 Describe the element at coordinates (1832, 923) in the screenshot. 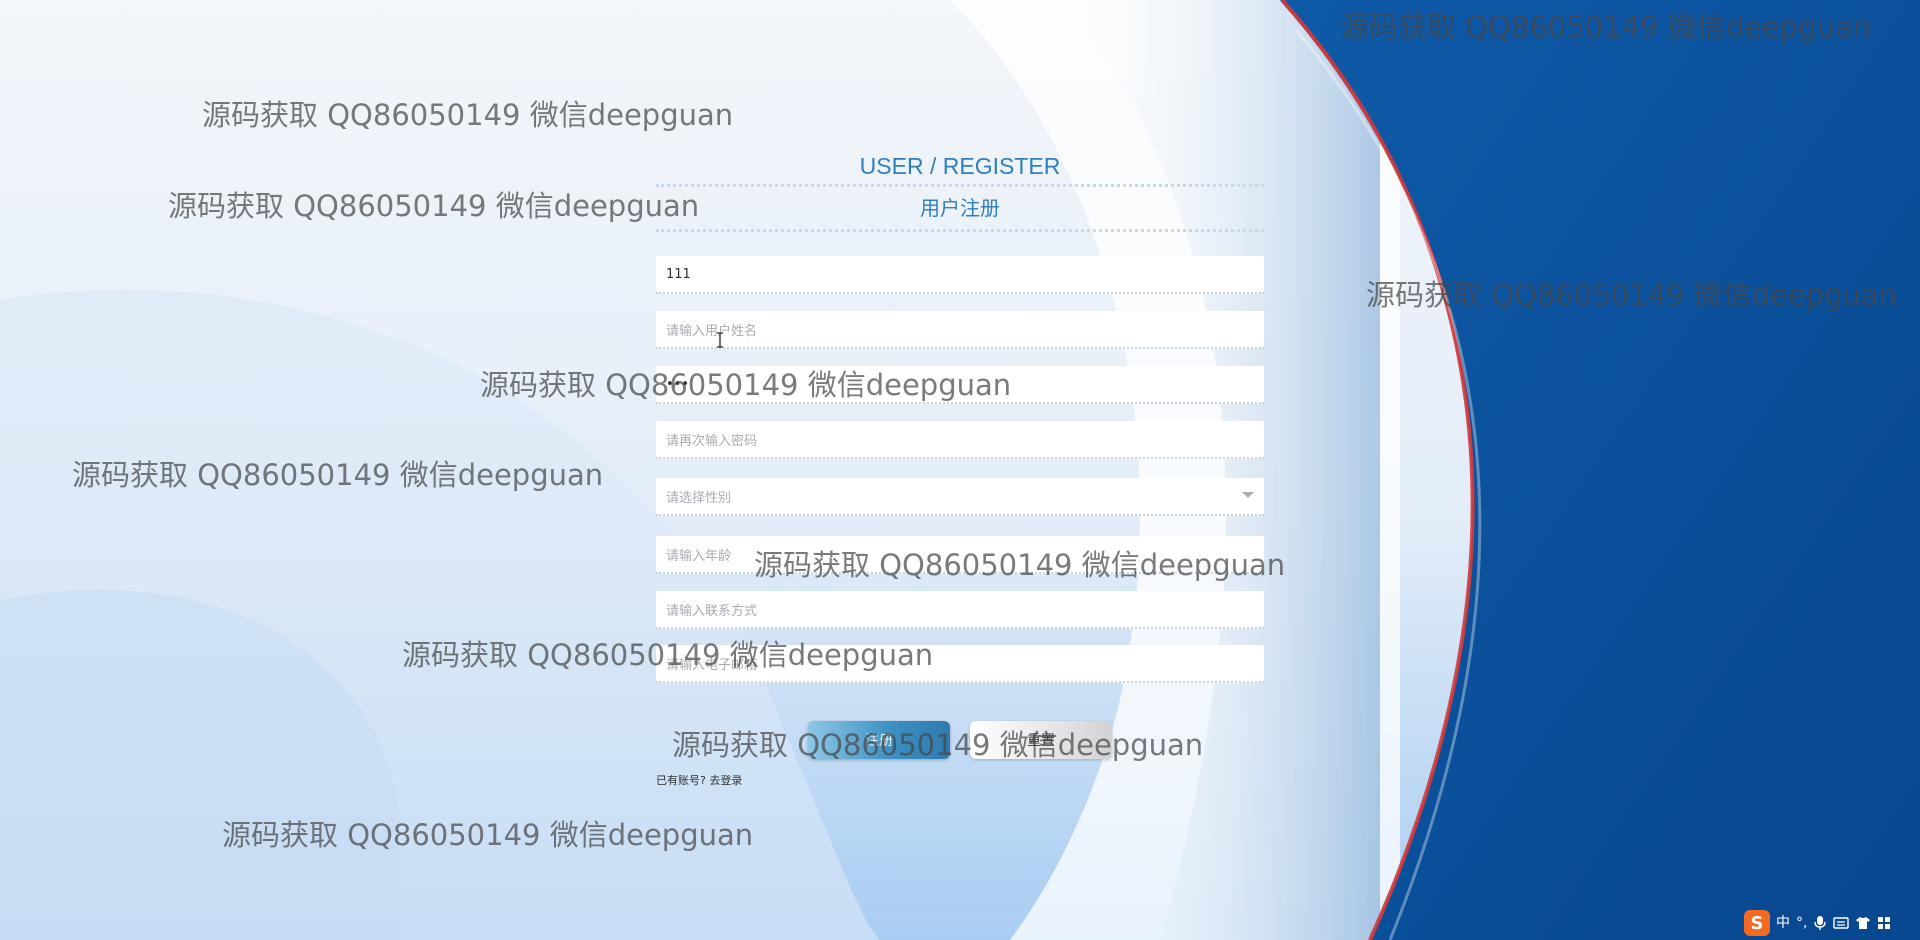

I see `ime-toolbar: S 中 °,` at that location.